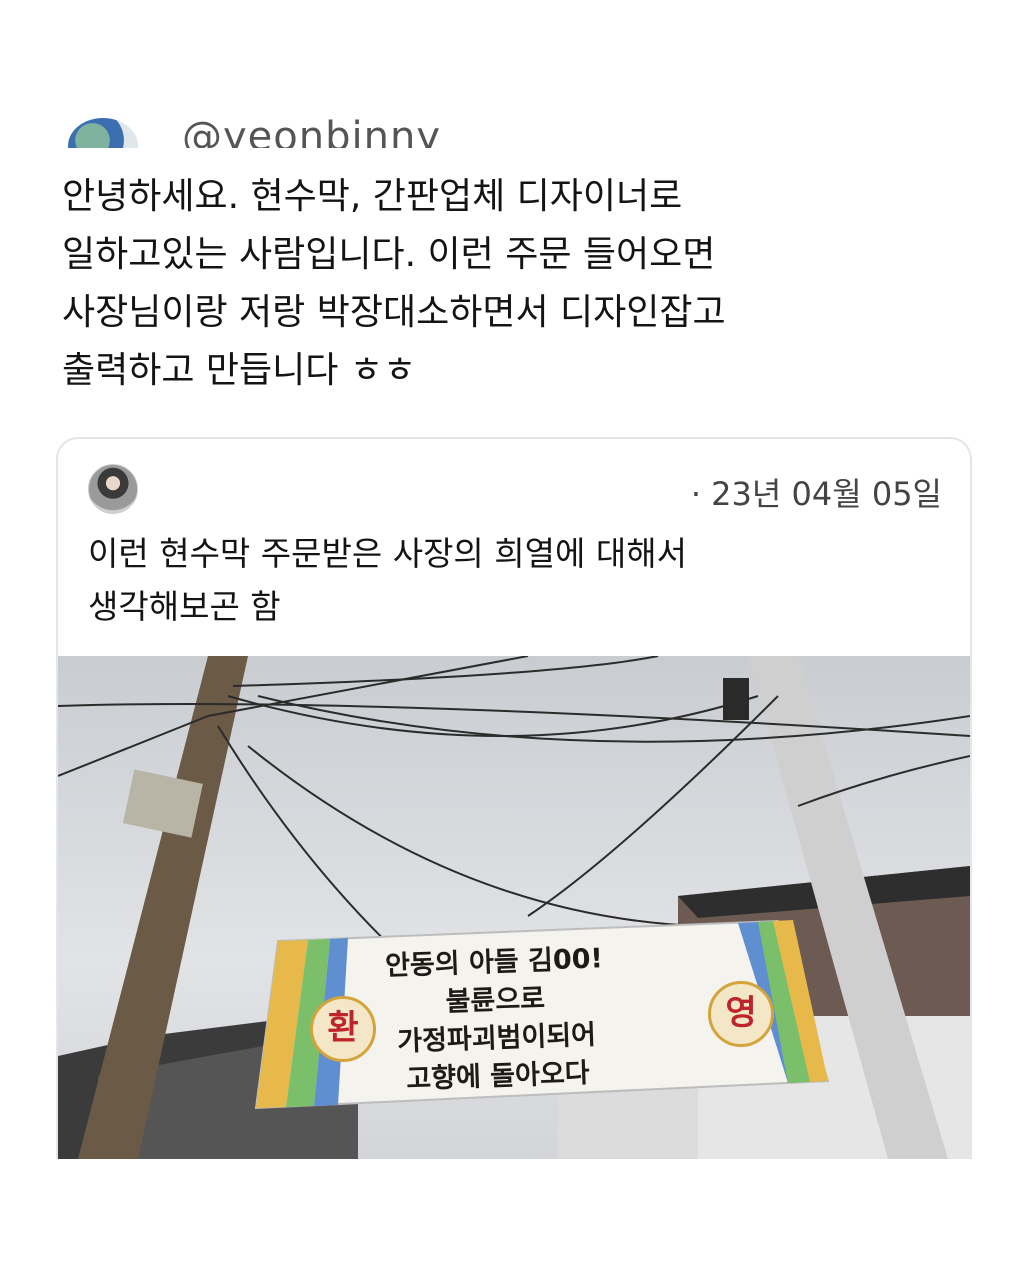 The width and height of the screenshot is (1024, 1280). I want to click on quoted-tweet-text: 이런 현수막 주문받은 사장의 희열에 대해서 생각해보곤 함, so click(387, 580).